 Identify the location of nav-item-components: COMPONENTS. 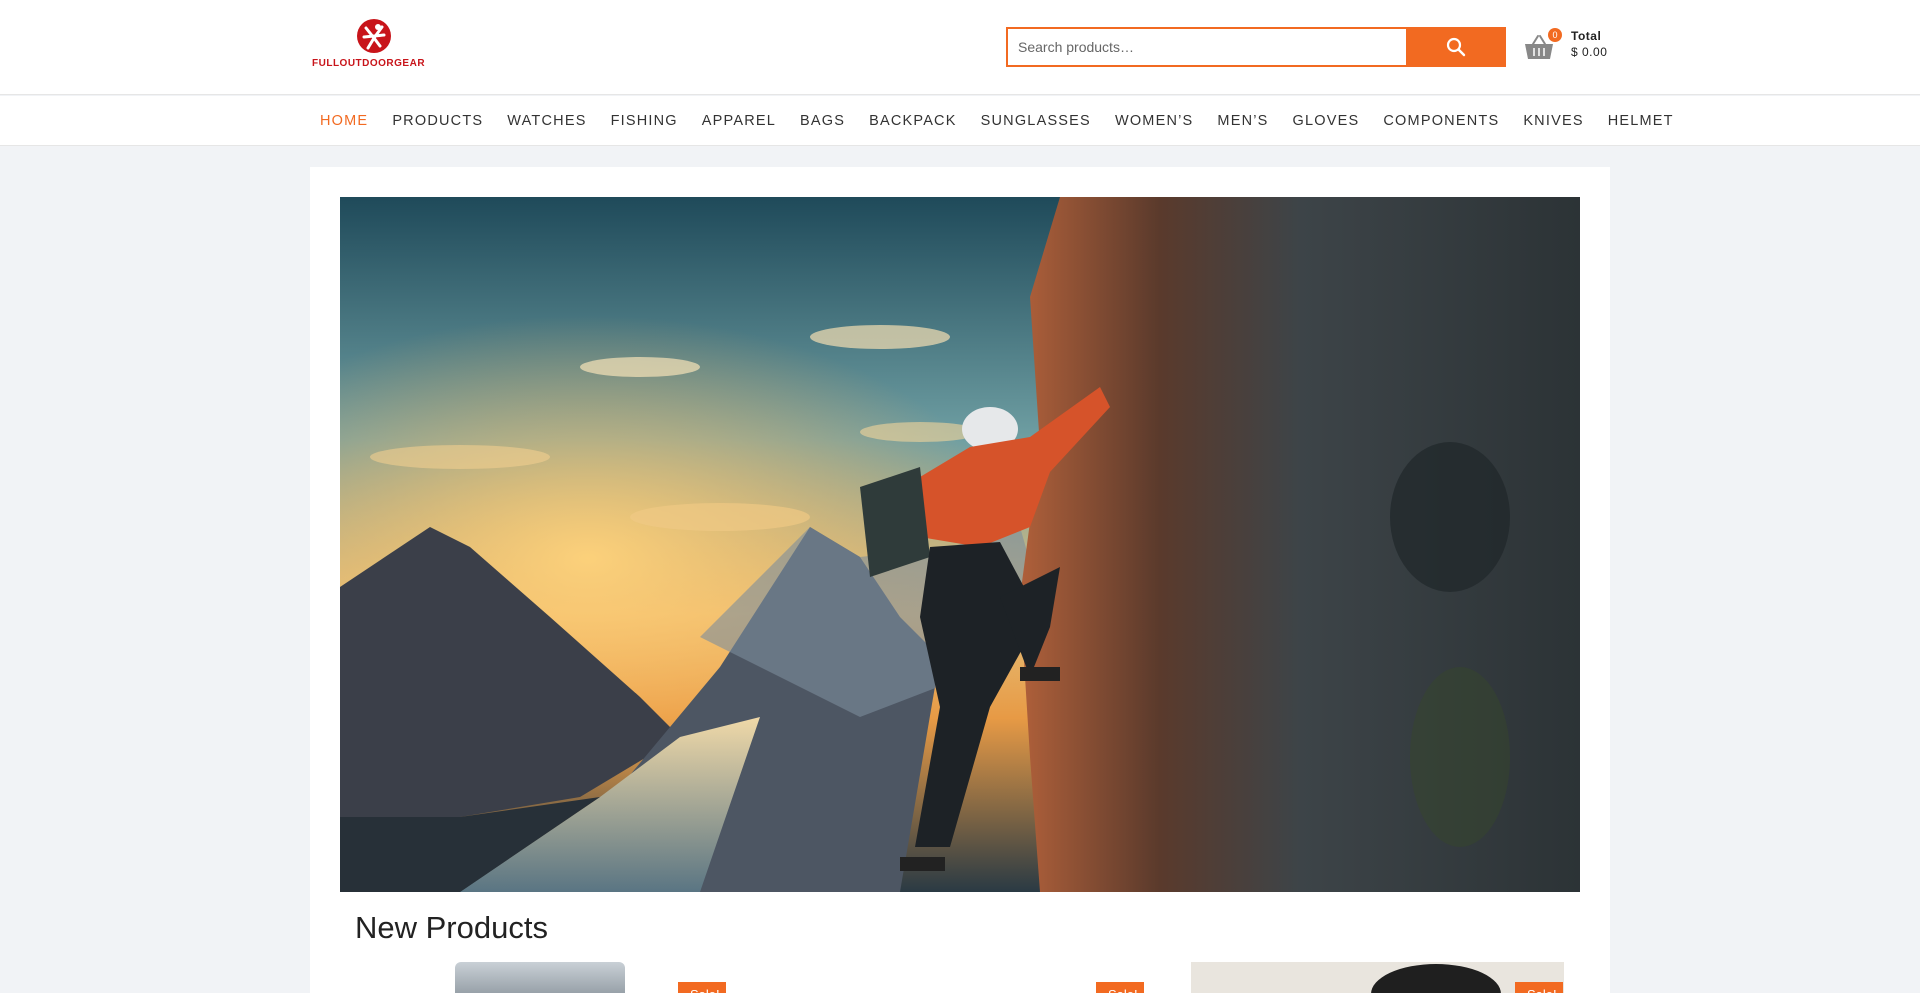
(1441, 121).